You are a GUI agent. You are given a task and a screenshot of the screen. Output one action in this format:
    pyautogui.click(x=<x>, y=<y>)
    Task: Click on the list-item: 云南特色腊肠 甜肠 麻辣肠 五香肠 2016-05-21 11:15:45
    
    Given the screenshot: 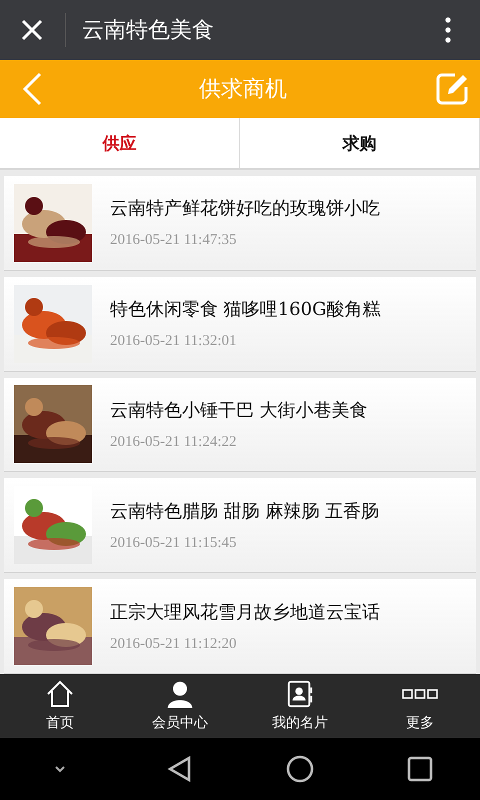 What is the action you would take?
    pyautogui.click(x=240, y=526)
    